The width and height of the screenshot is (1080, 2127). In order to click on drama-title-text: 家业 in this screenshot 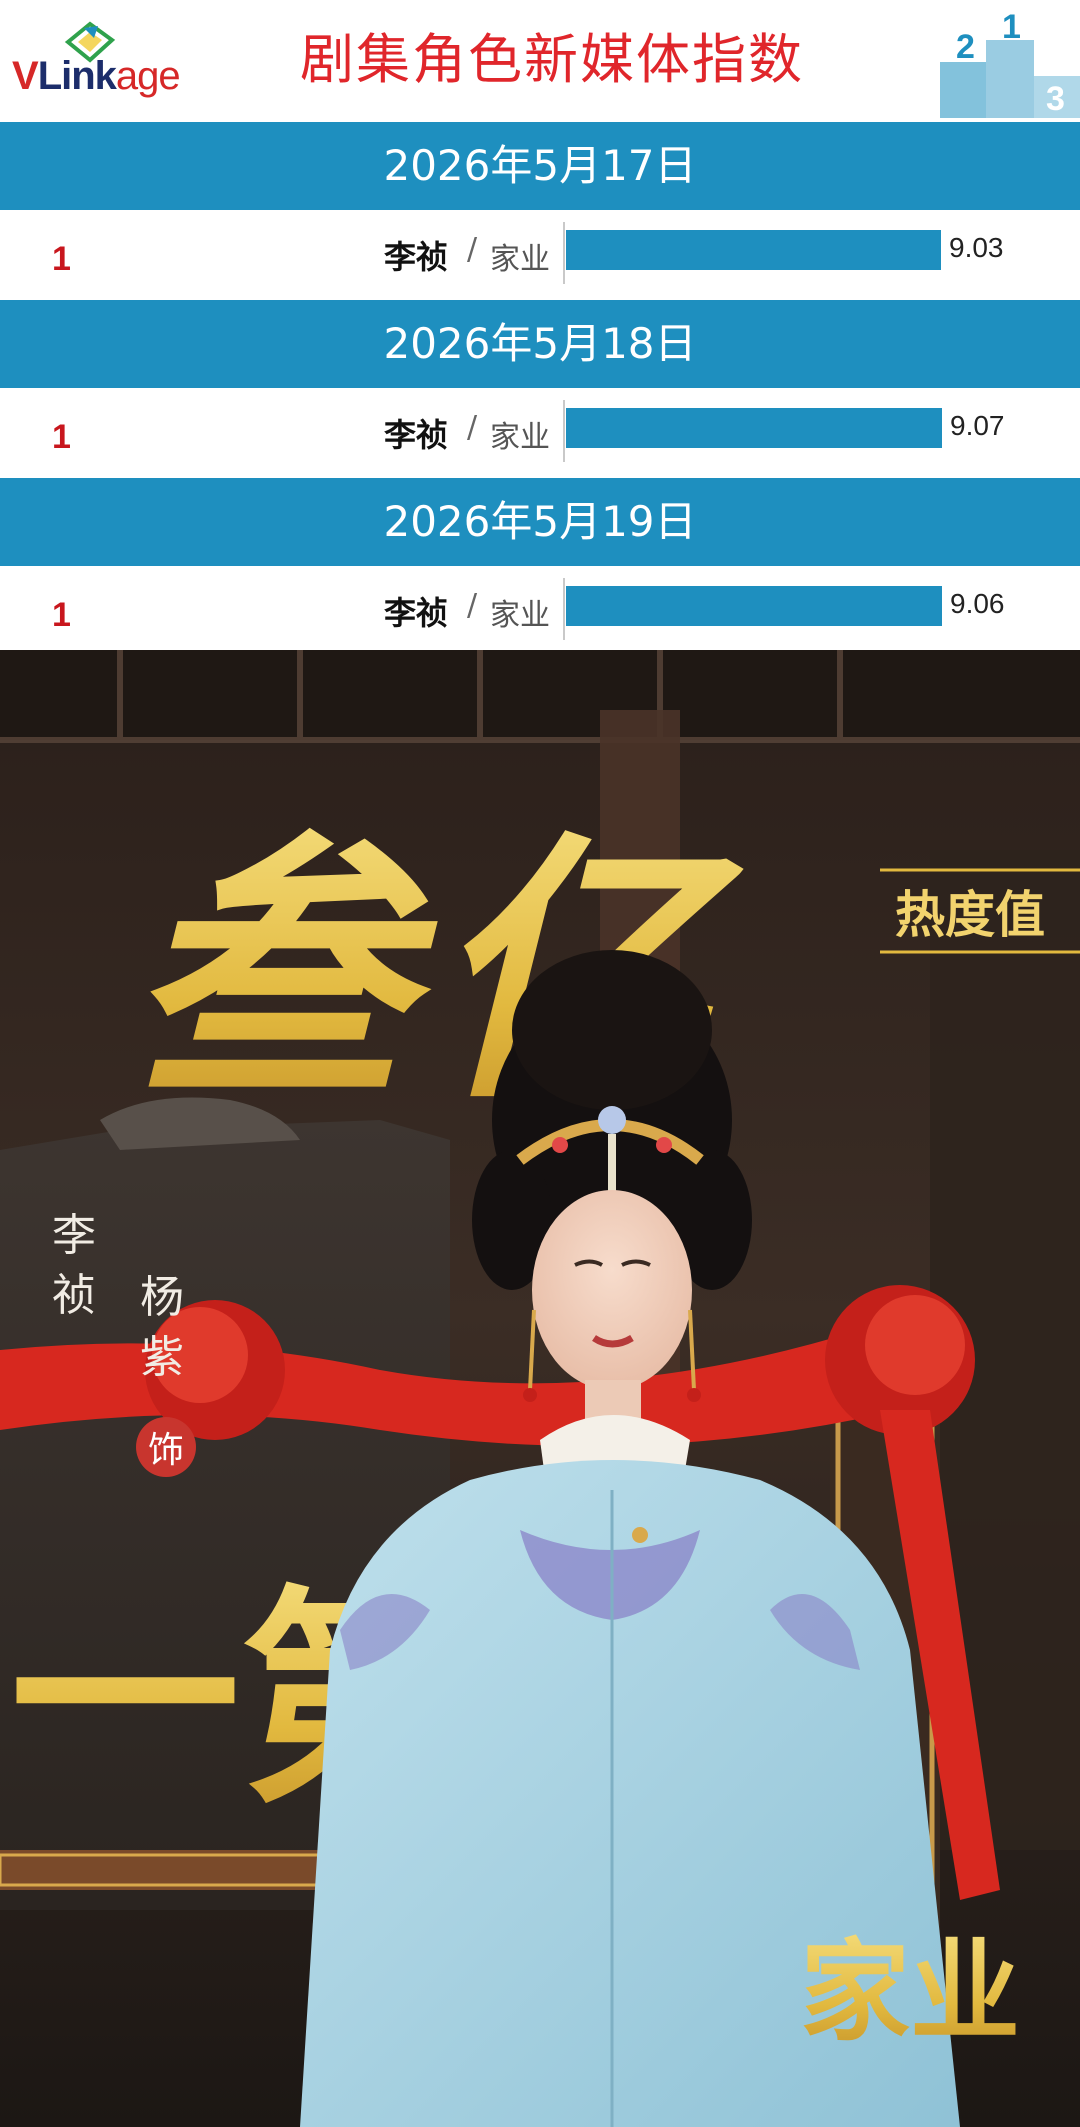, I will do `click(910, 1991)`.